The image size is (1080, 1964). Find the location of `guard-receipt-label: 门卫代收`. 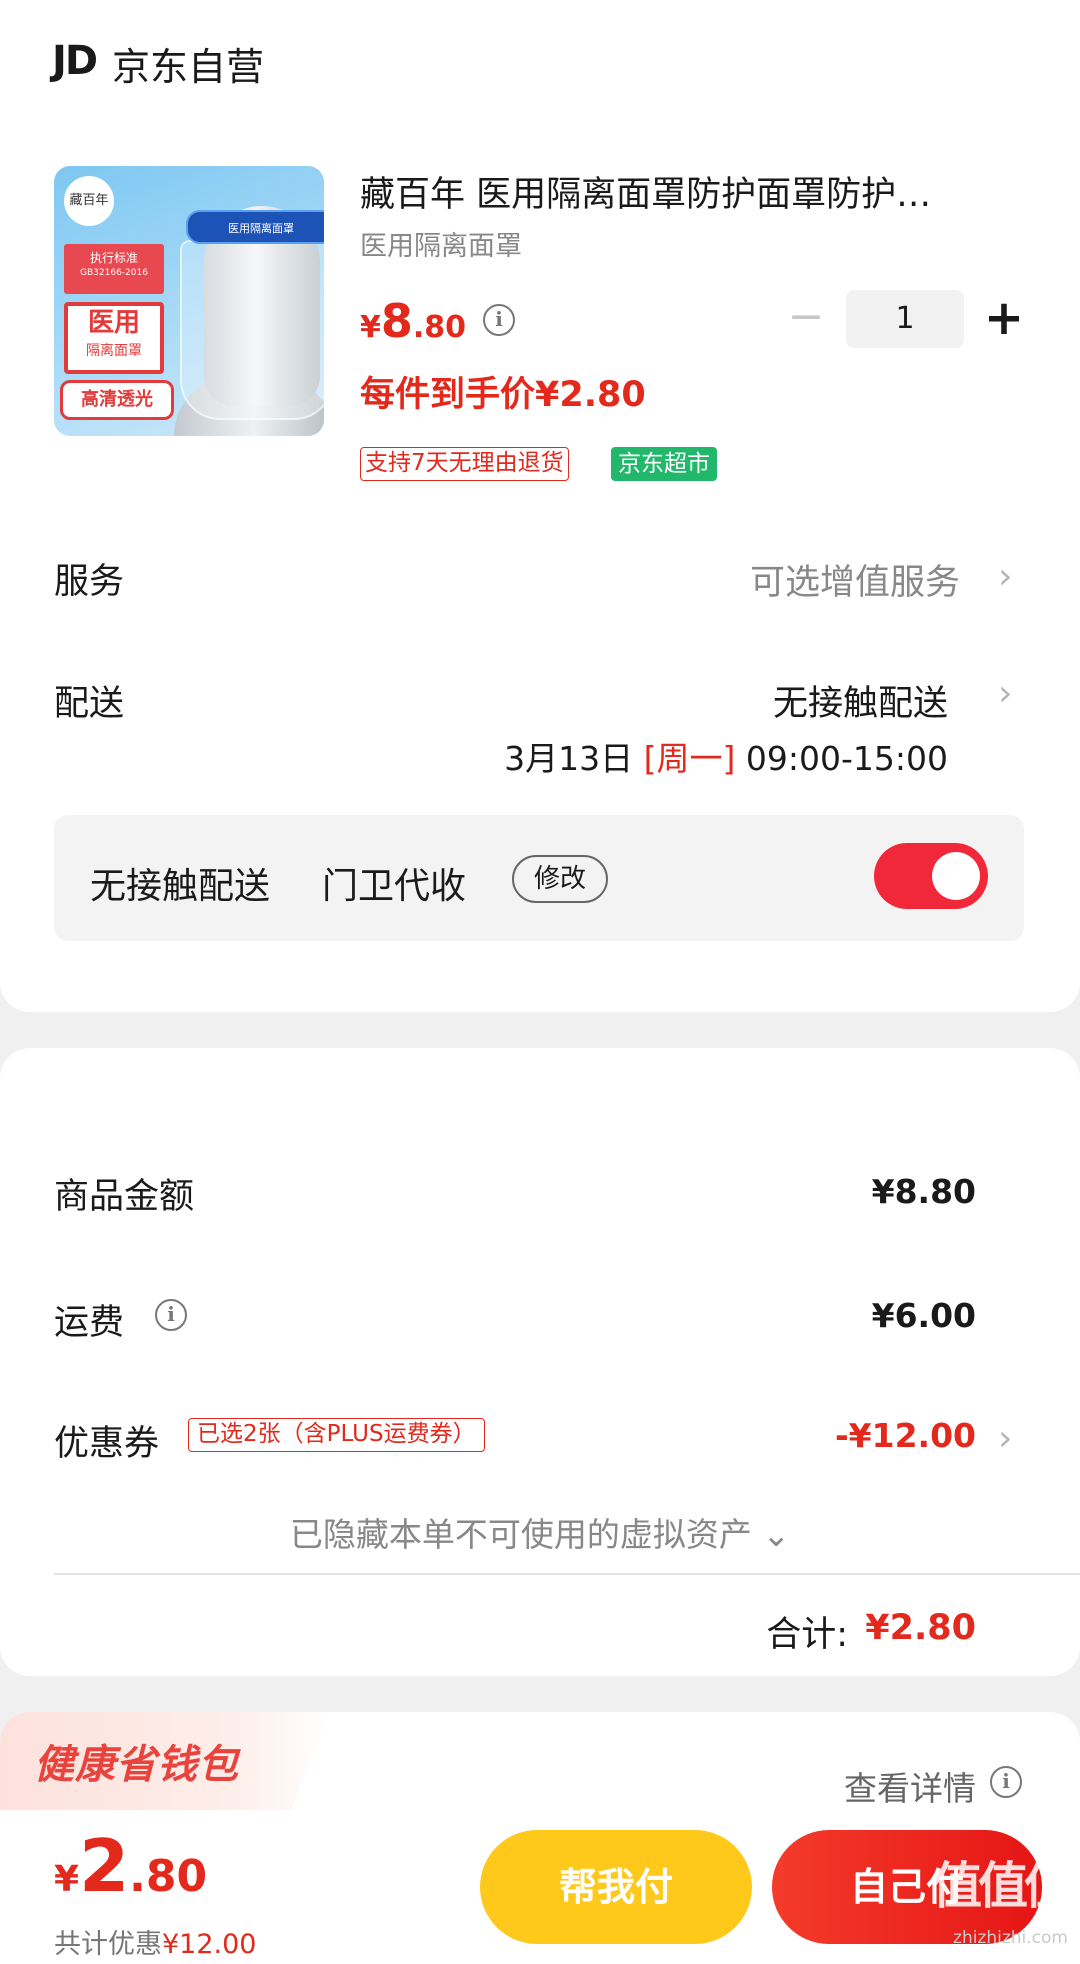

guard-receipt-label: 门卫代收 is located at coordinates (394, 886).